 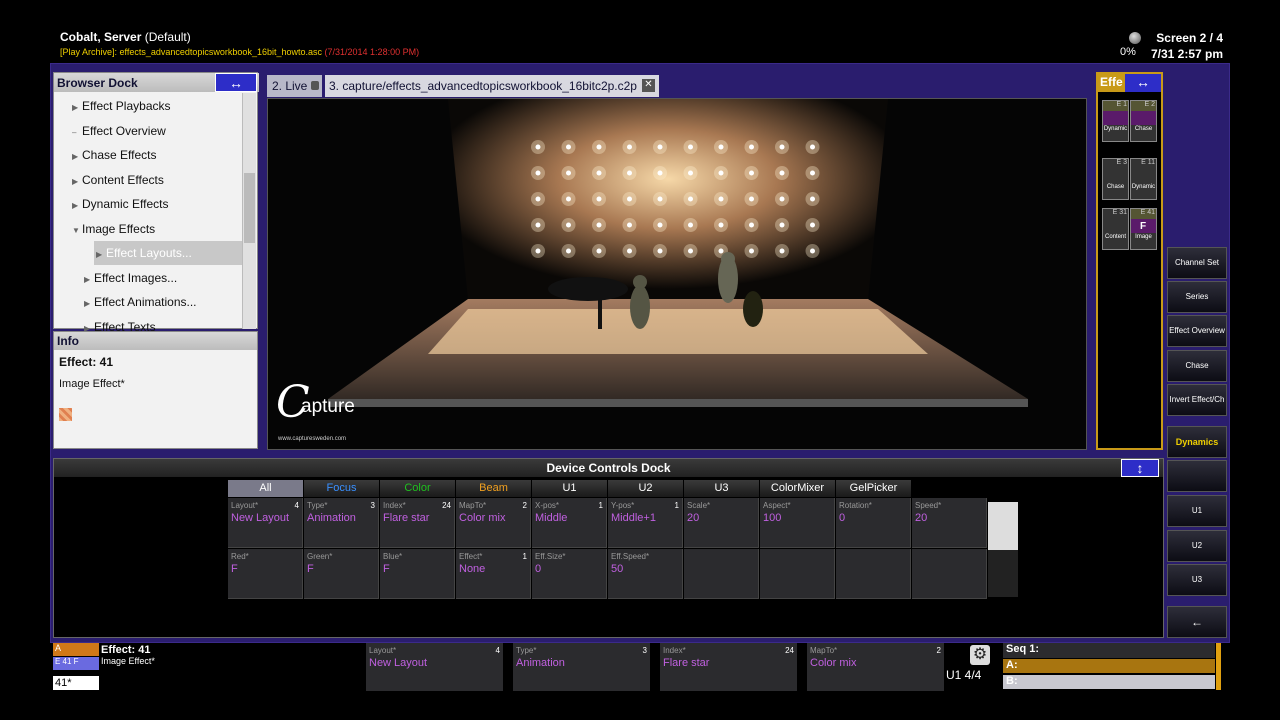 What do you see at coordinates (1197, 400) in the screenshot?
I see `right-button: Invert Effect/Ch` at bounding box center [1197, 400].